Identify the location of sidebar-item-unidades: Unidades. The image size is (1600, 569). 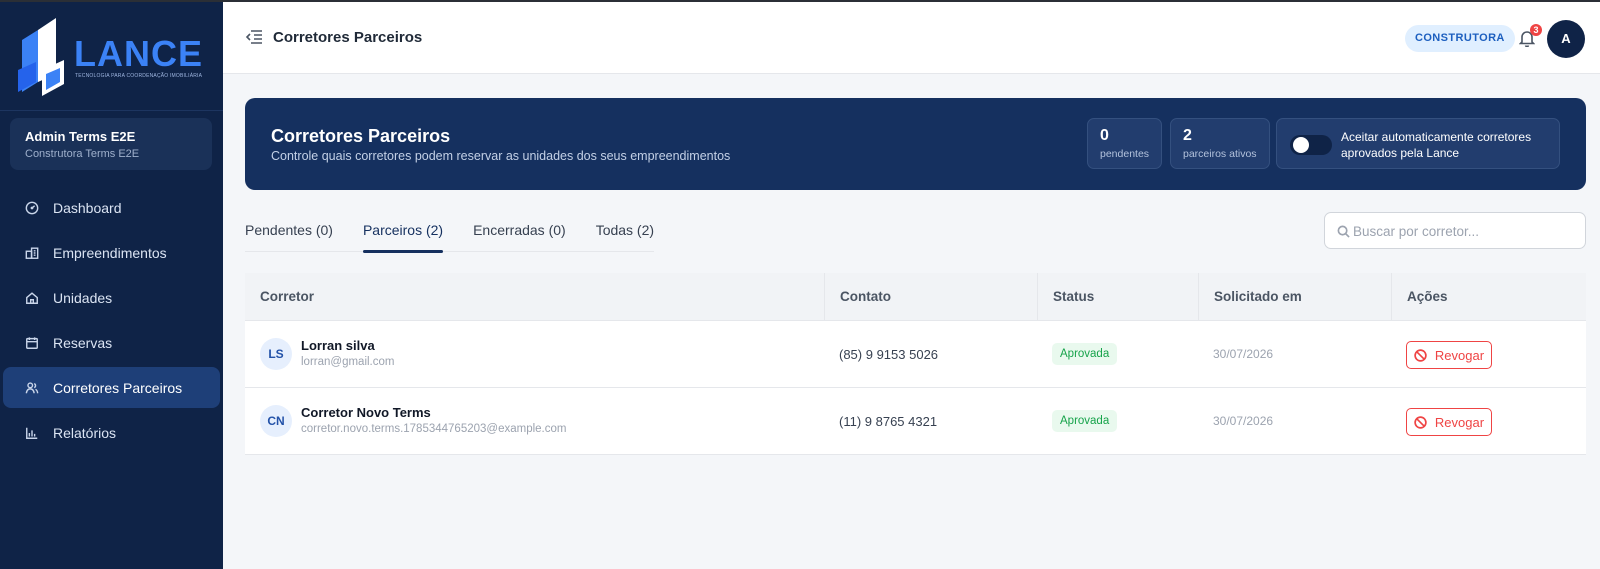
(111, 297).